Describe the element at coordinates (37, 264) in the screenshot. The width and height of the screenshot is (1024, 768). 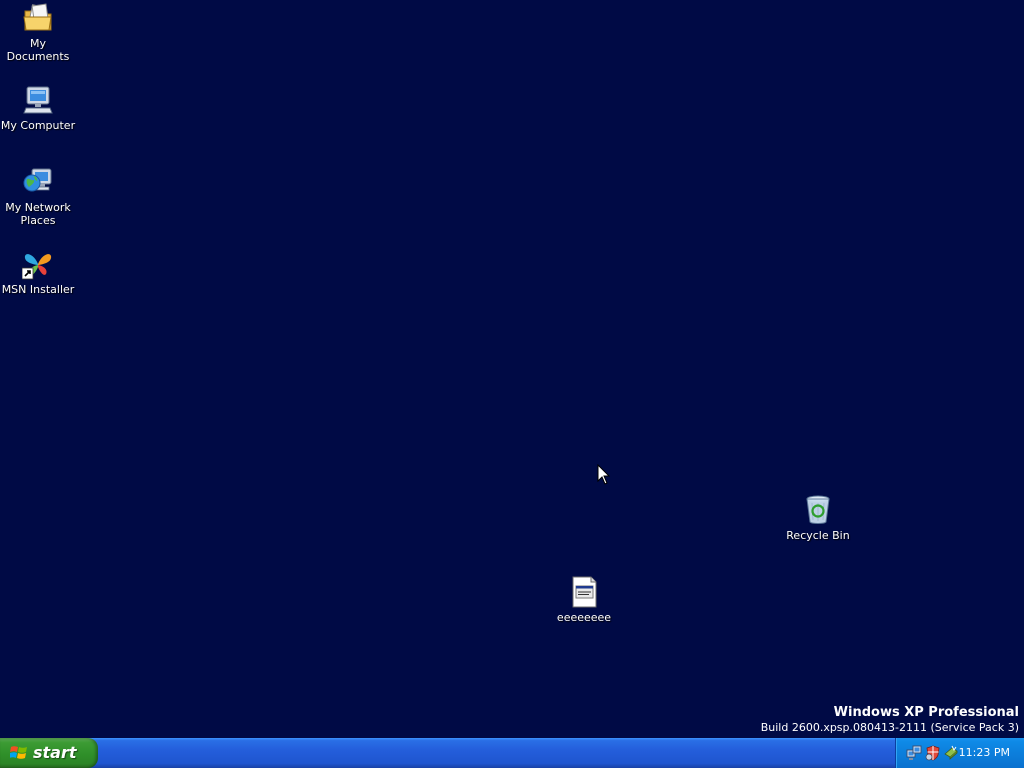
I see `msn-butterfly-icon` at that location.